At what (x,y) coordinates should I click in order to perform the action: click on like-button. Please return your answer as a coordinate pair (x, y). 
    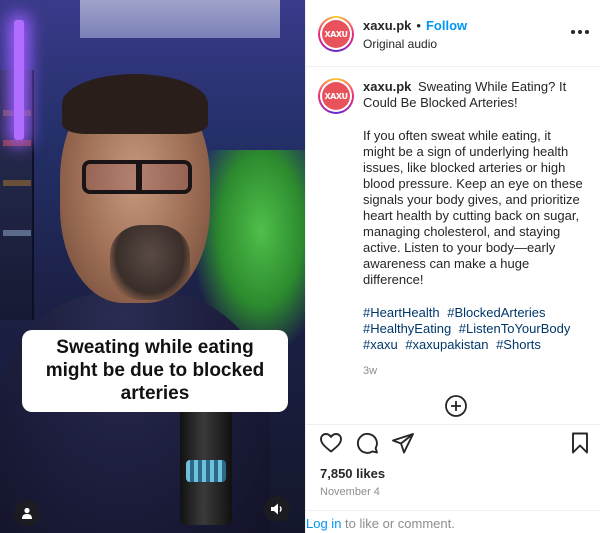
    Looking at the image, I should click on (331, 443).